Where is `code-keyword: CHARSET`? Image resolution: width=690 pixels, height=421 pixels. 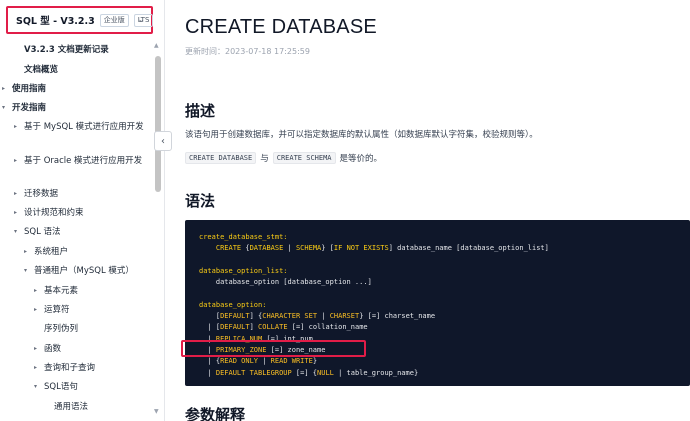
code-keyword: CHARSET is located at coordinates (344, 316).